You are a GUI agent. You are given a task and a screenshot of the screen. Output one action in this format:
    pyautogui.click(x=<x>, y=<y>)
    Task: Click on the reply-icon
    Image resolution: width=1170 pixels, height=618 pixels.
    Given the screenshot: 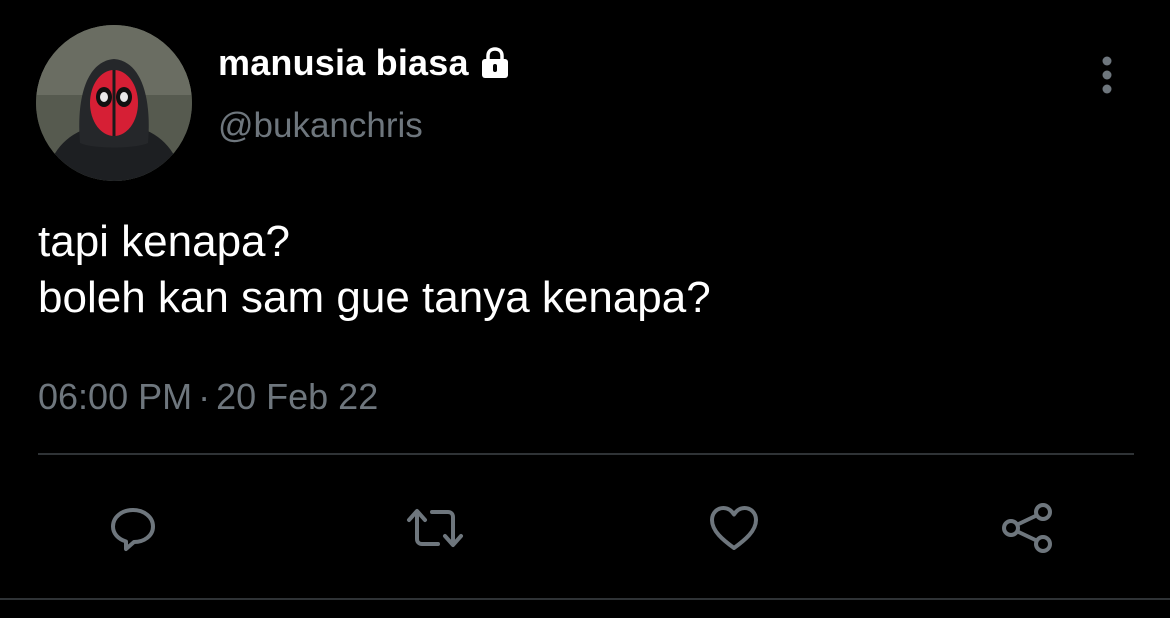 What is the action you would take?
    pyautogui.click(x=133, y=529)
    